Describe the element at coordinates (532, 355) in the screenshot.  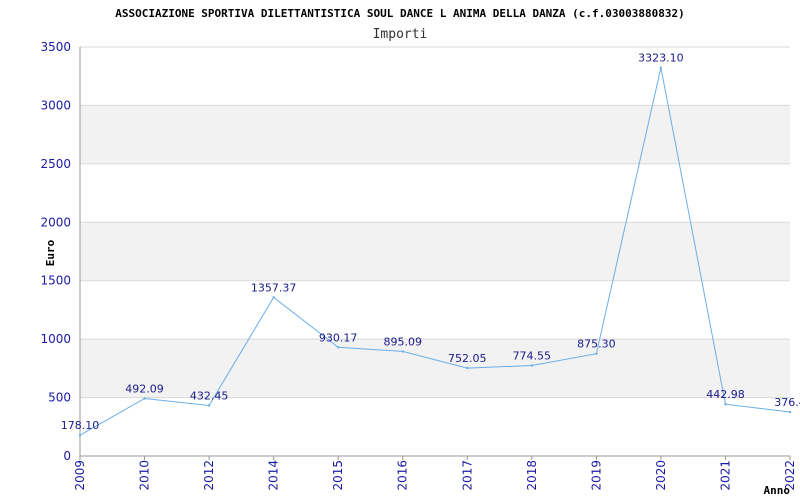
I see `data-label: 774.55` at that location.